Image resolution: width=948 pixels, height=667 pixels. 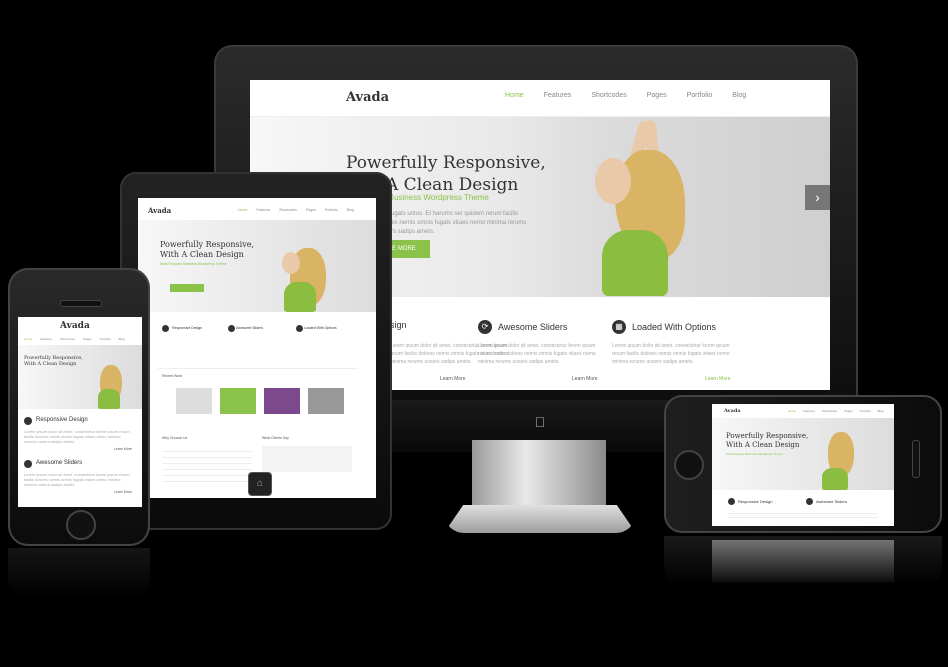 What do you see at coordinates (75, 326) in the screenshot?
I see `phone-logo: Avada` at bounding box center [75, 326].